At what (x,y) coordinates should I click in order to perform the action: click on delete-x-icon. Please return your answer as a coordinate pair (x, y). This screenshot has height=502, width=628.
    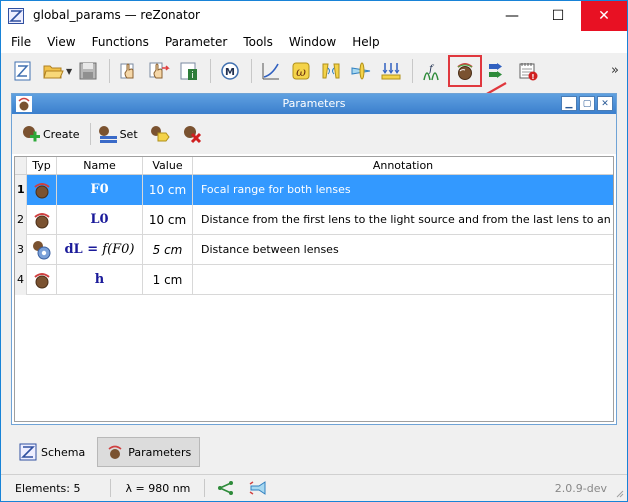
    Looking at the image, I should click on (192, 135).